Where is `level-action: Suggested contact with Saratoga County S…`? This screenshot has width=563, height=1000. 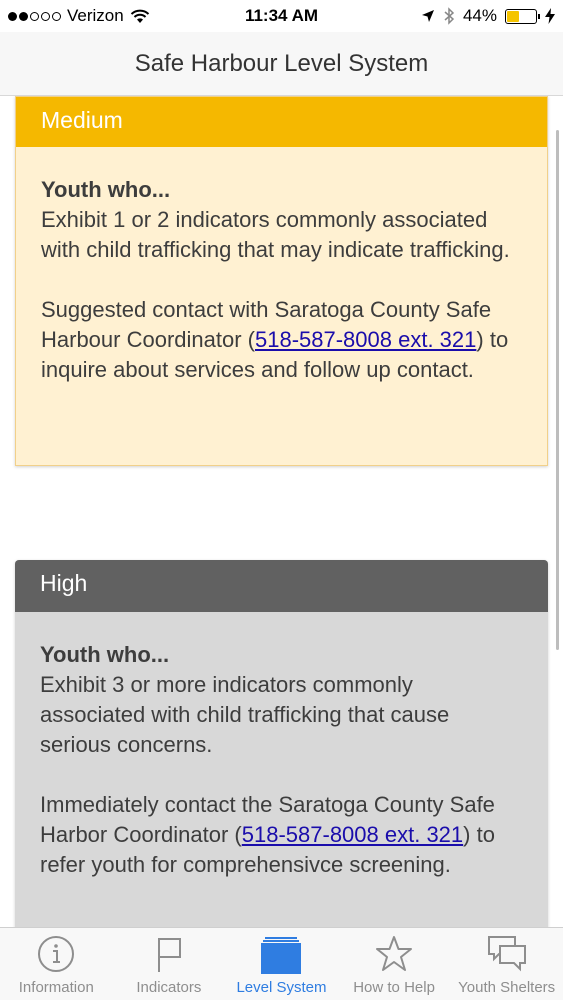 level-action: Suggested contact with Saratoga County S… is located at coordinates (281, 340).